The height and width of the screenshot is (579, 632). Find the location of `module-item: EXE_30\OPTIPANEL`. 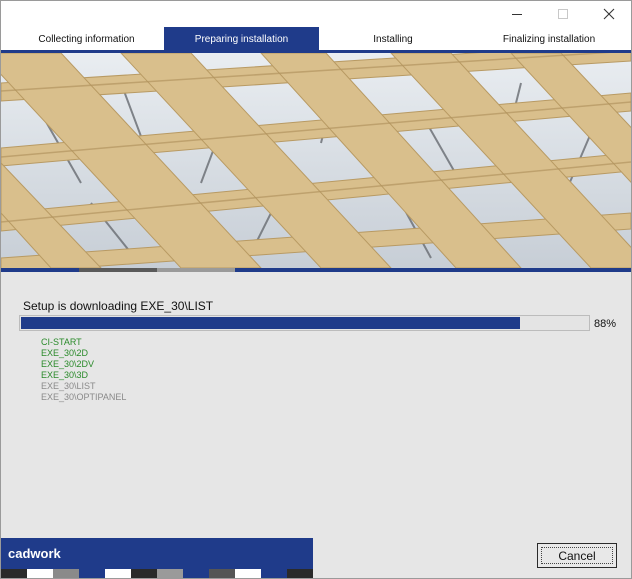

module-item: EXE_30\OPTIPANEL is located at coordinates (84, 397).